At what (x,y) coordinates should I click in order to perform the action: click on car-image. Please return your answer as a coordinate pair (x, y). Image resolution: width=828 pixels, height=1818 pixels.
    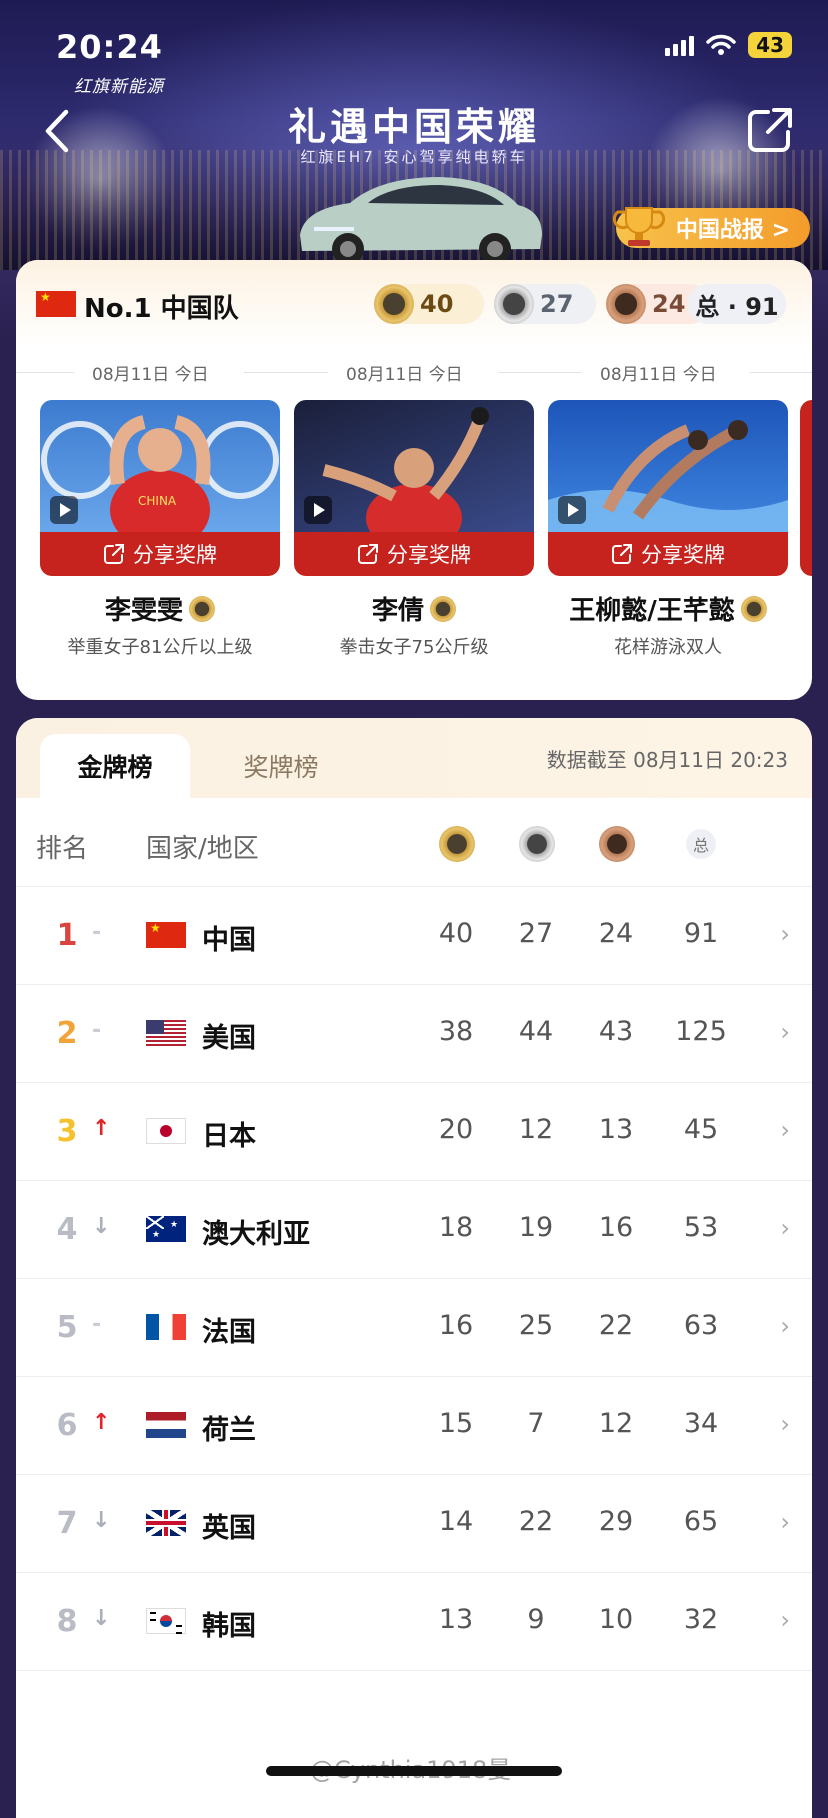
    Looking at the image, I should click on (421, 221).